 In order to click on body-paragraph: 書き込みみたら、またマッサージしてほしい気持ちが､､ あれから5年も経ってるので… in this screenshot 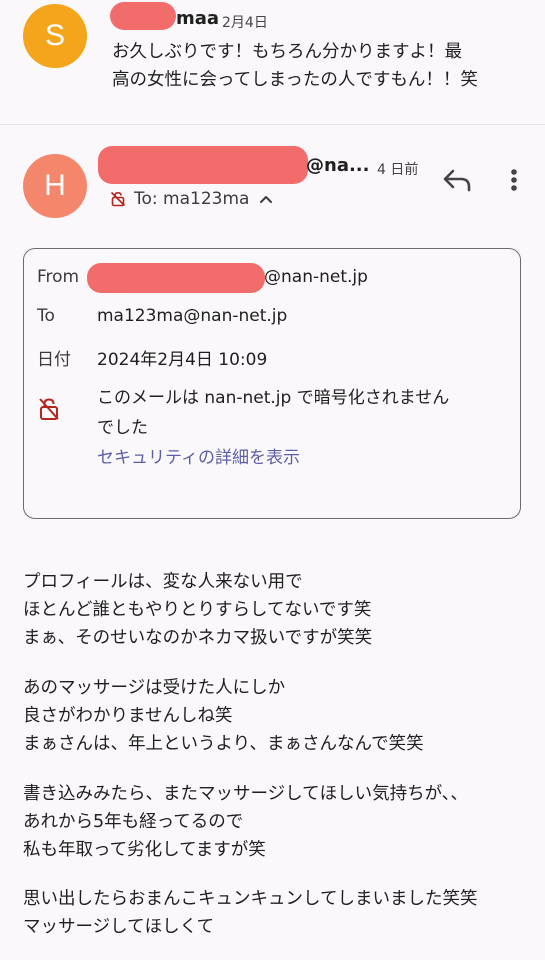, I will do `click(241, 822)`.